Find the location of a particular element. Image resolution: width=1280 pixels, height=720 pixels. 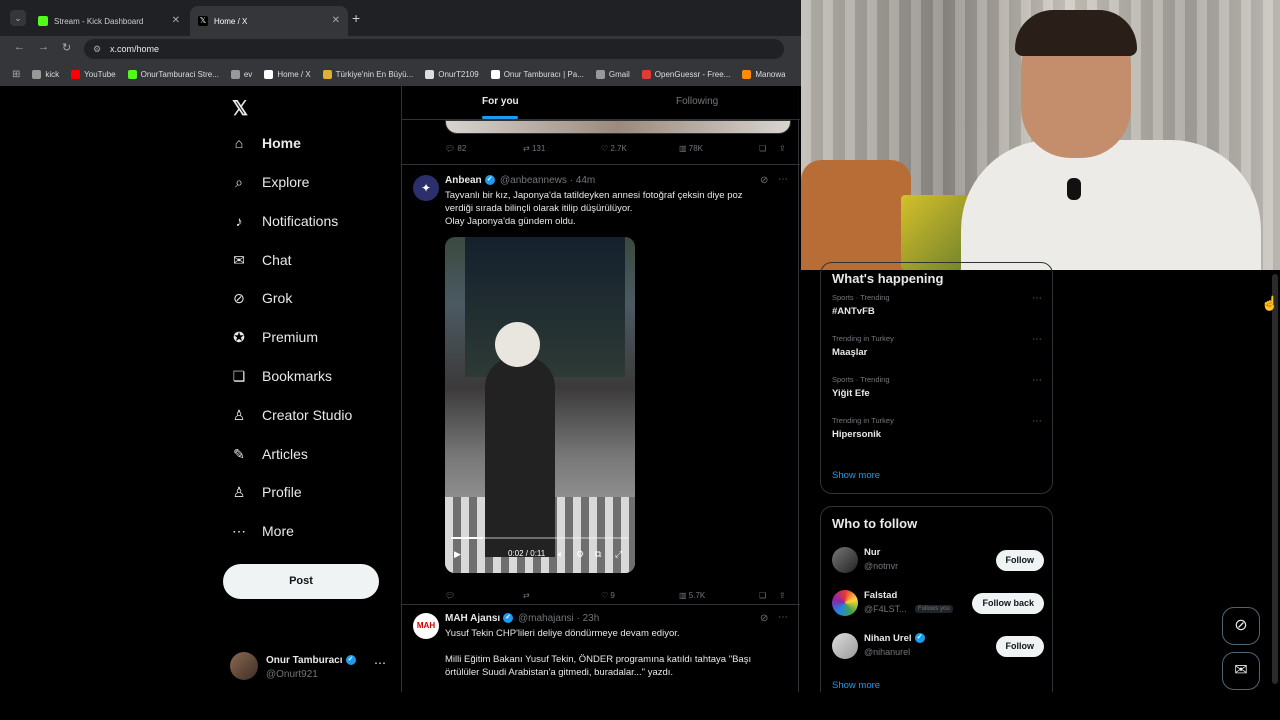

tab-kick-dashboard: Stream - Kick Dashboard ✕ is located at coordinates (109, 21).